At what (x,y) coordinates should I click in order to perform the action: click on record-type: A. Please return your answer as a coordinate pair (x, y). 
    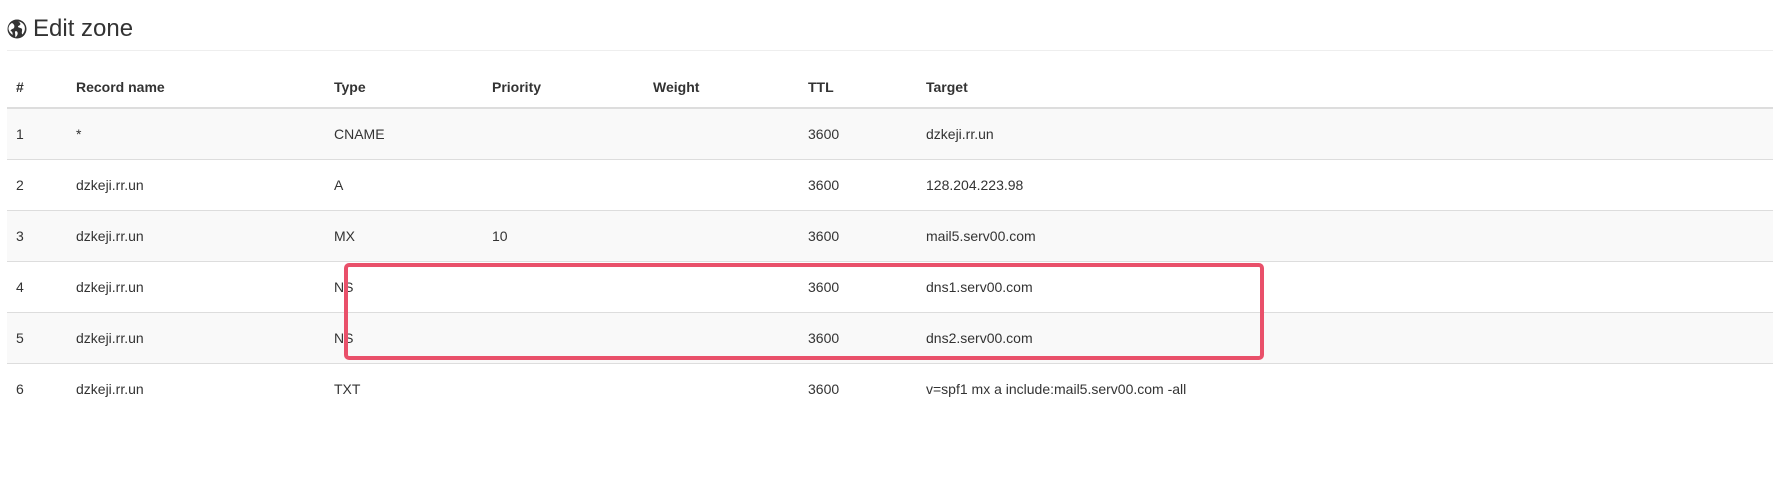
    Looking at the image, I should click on (404, 185).